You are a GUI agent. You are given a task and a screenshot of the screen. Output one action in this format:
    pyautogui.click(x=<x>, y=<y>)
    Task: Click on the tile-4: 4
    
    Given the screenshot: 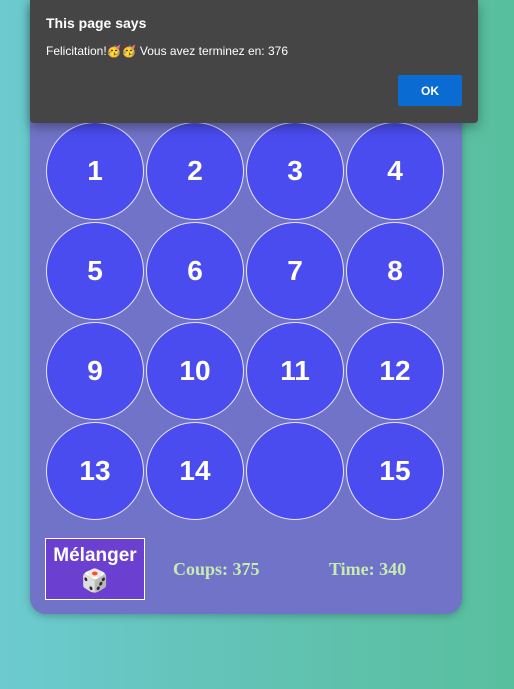 What is the action you would take?
    pyautogui.click(x=395, y=171)
    